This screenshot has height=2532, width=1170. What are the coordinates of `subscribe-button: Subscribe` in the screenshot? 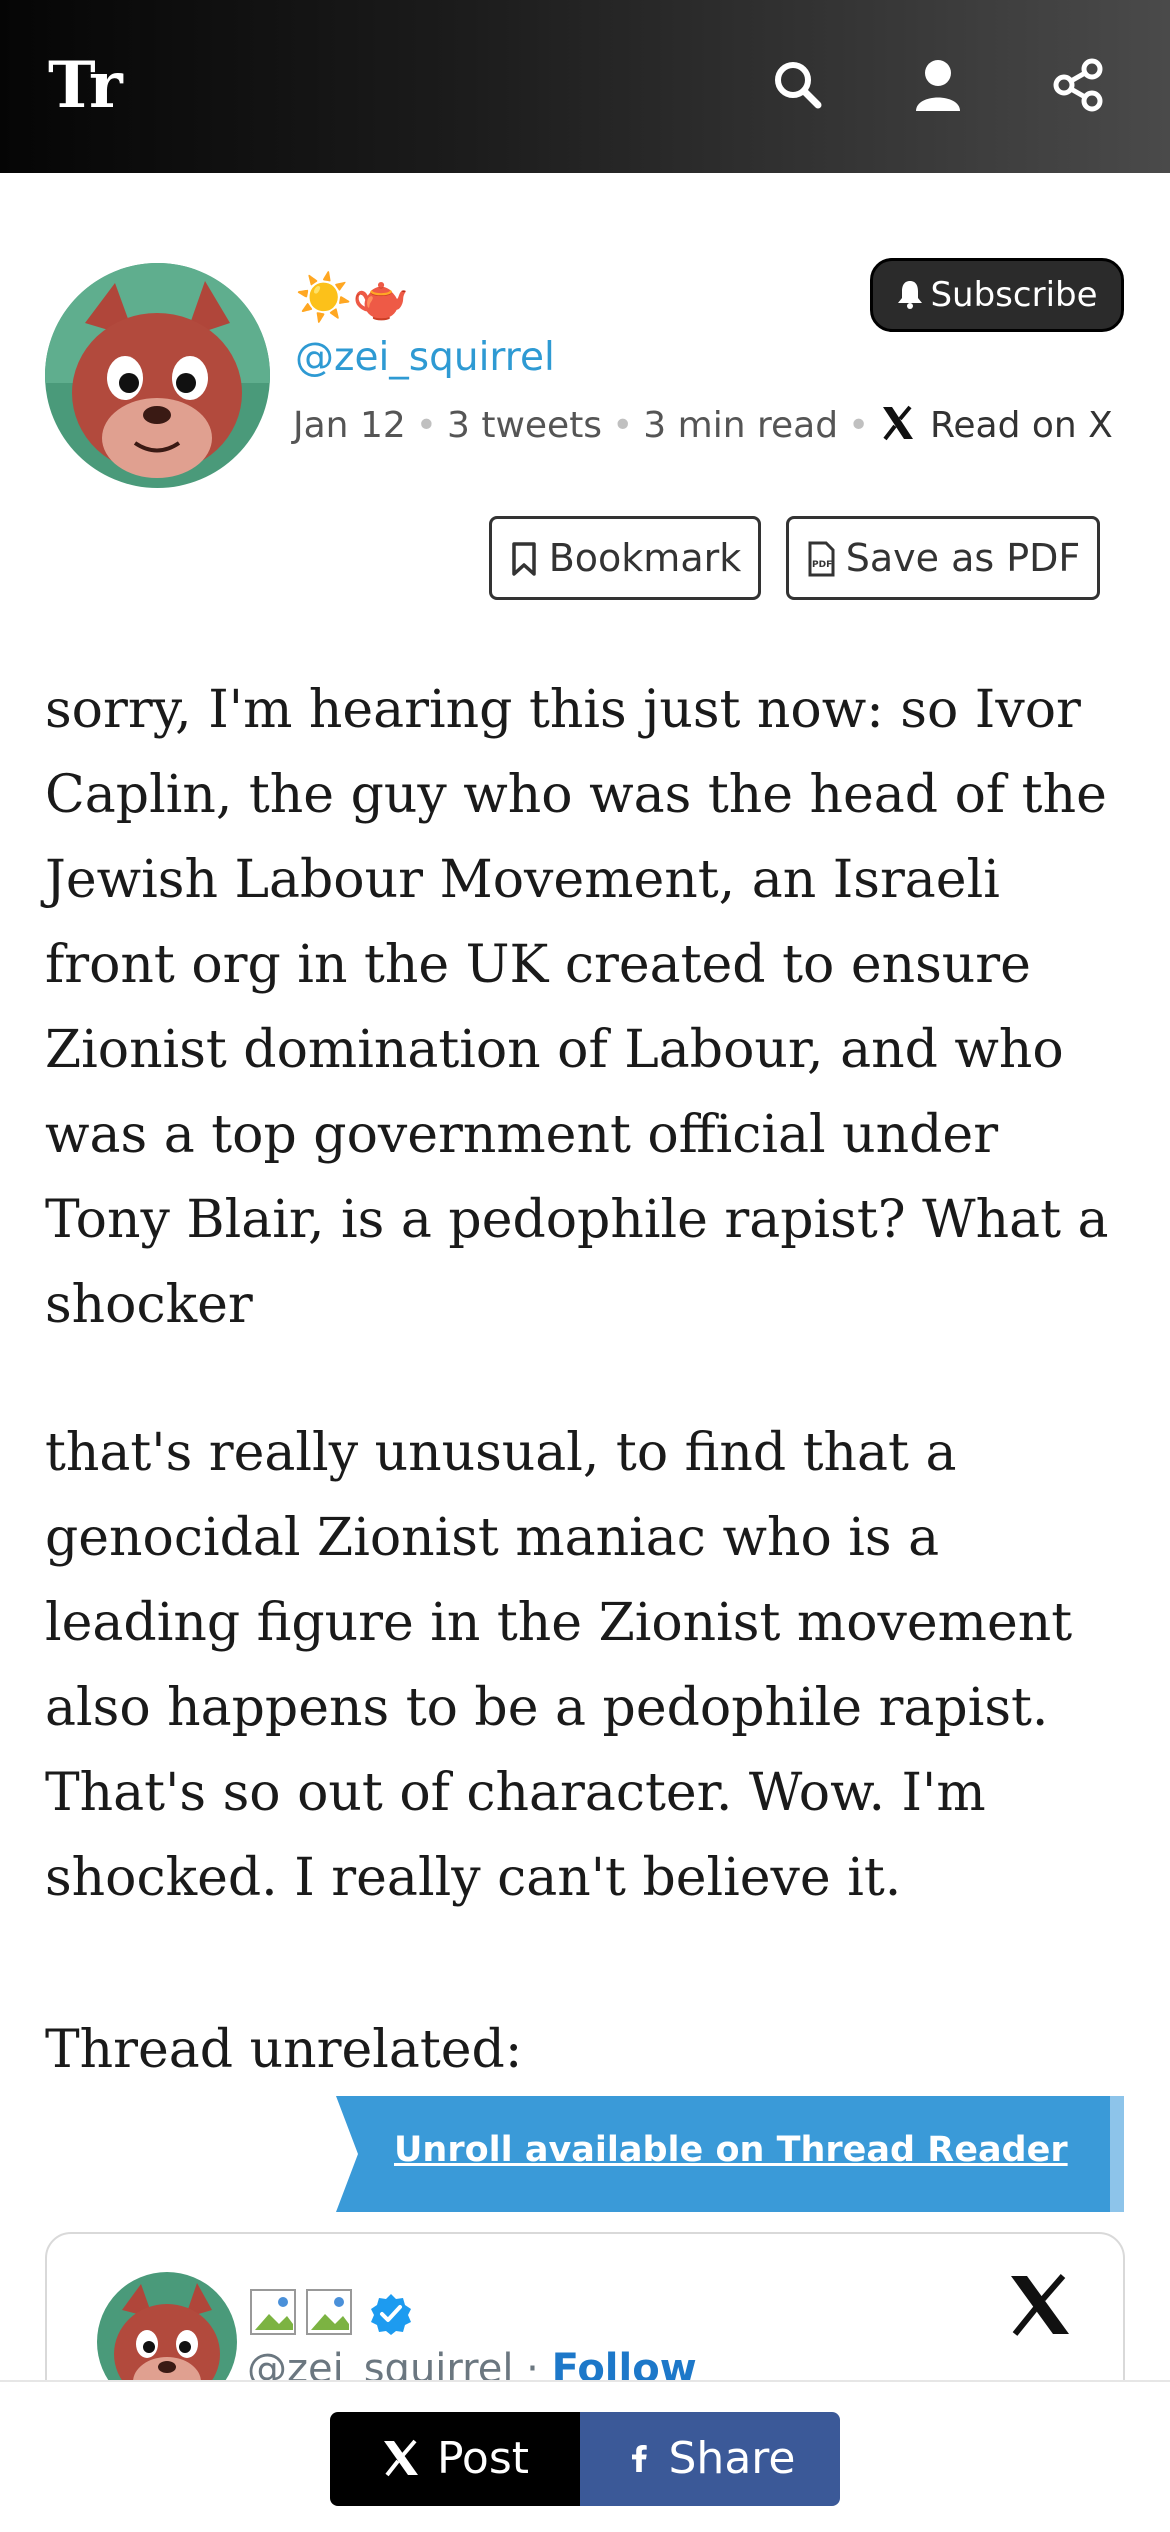 It's located at (997, 295).